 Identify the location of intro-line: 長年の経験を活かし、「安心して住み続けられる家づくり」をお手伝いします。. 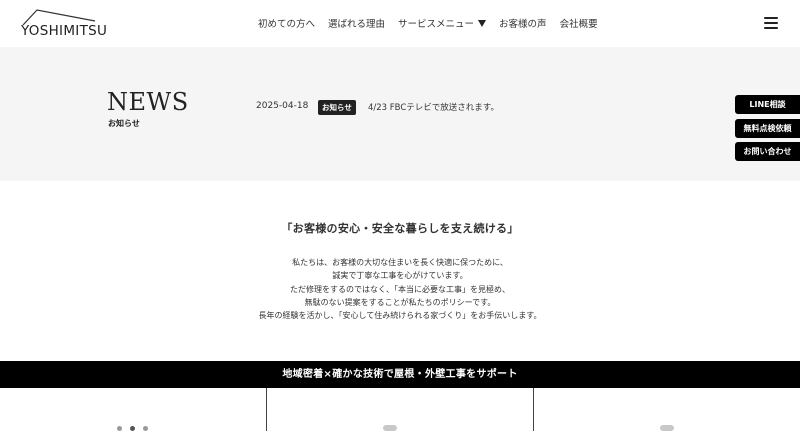
(400, 316).